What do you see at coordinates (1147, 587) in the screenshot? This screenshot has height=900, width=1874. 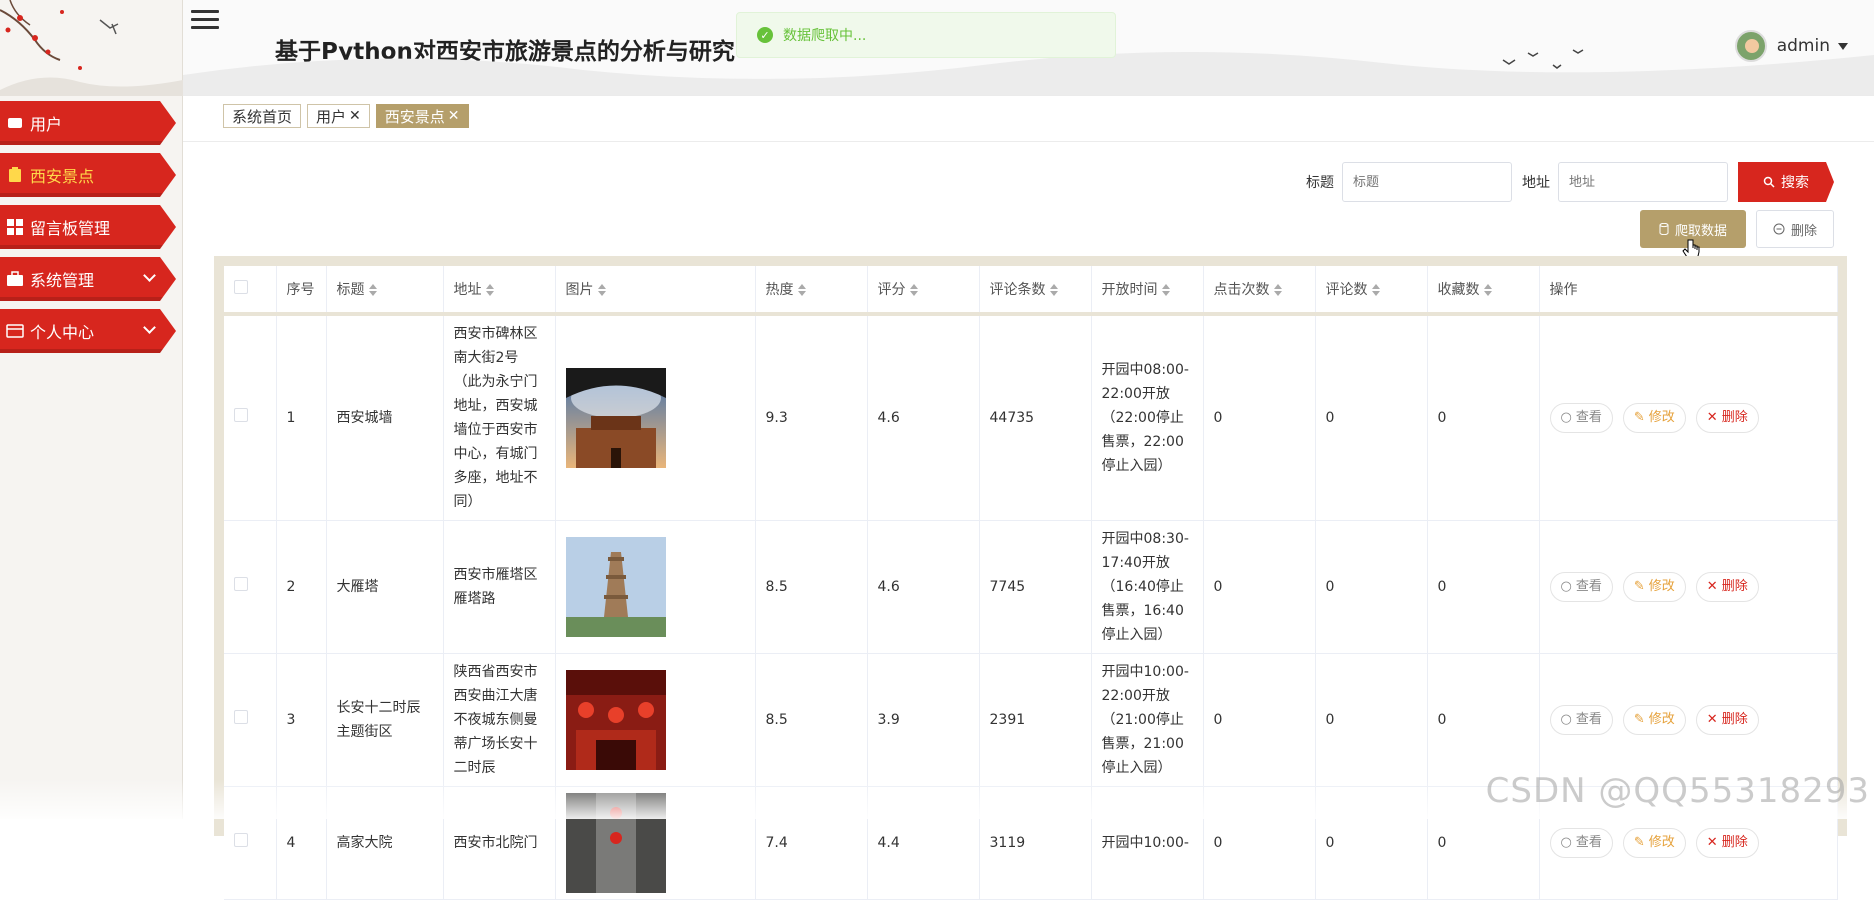 I see `cell-open-time: 开园中08:30-17:40开放（16:40停止售票，16:40停止入园）` at bounding box center [1147, 587].